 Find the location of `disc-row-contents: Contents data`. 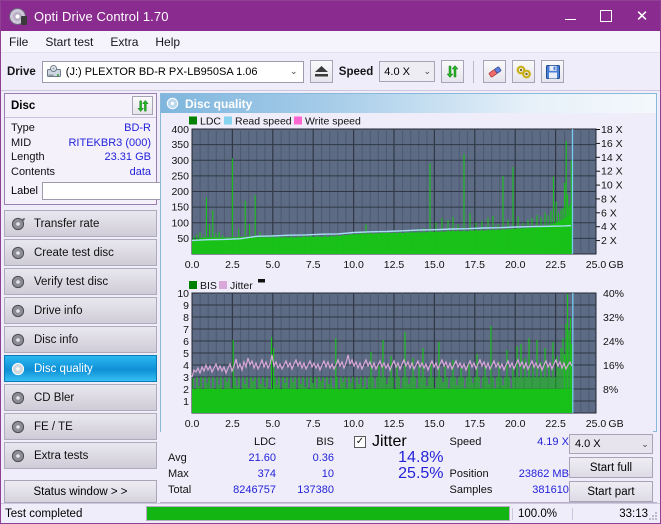

disc-row-contents: Contents data is located at coordinates (81, 172).